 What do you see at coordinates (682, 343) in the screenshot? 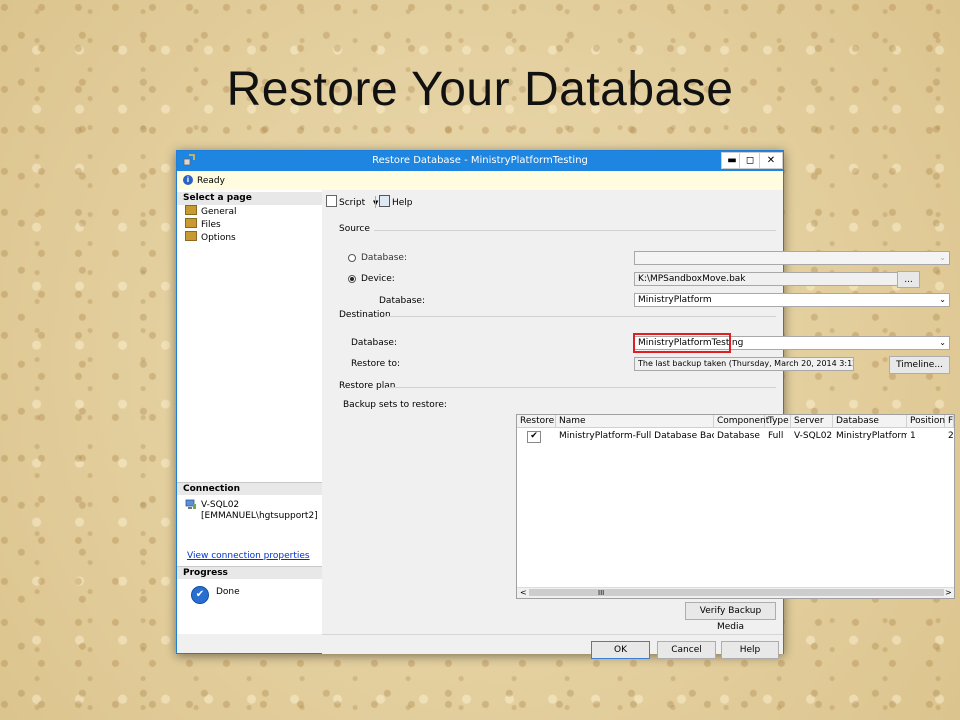
I see `highlight-box` at bounding box center [682, 343].